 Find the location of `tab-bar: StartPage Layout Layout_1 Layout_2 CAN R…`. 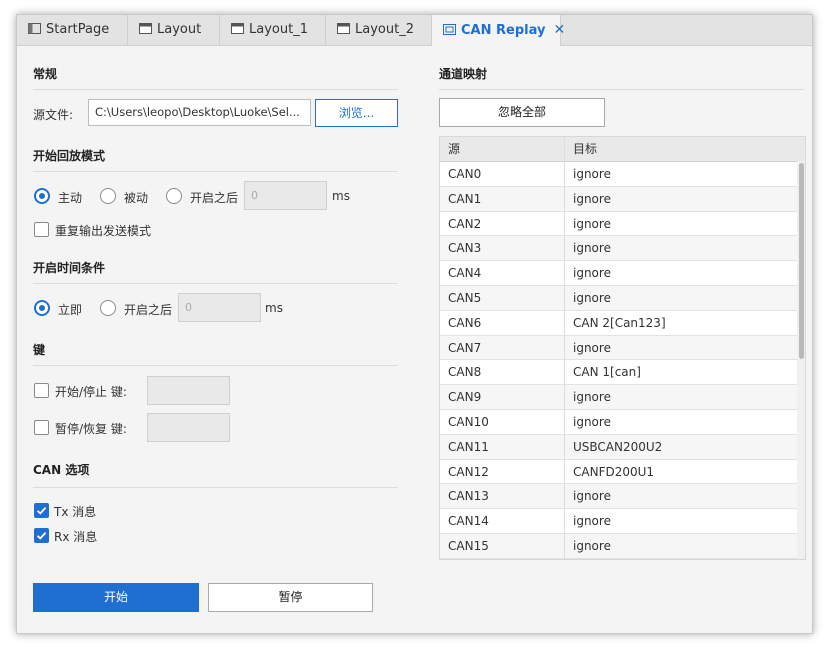

tab-bar: StartPage Layout Layout_1 Layout_2 CAN R… is located at coordinates (414, 30).